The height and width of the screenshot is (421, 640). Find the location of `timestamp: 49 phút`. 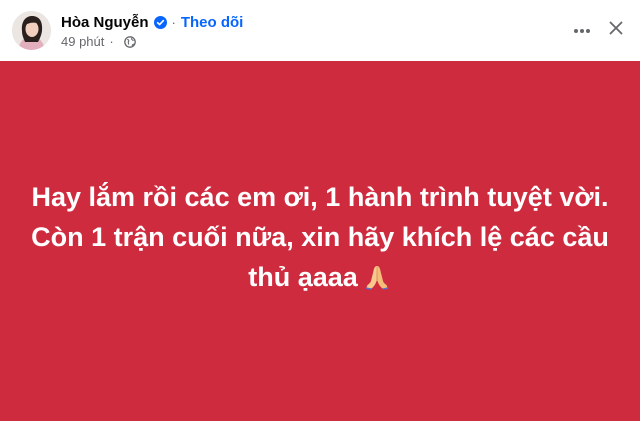

timestamp: 49 phút is located at coordinates (82, 41).